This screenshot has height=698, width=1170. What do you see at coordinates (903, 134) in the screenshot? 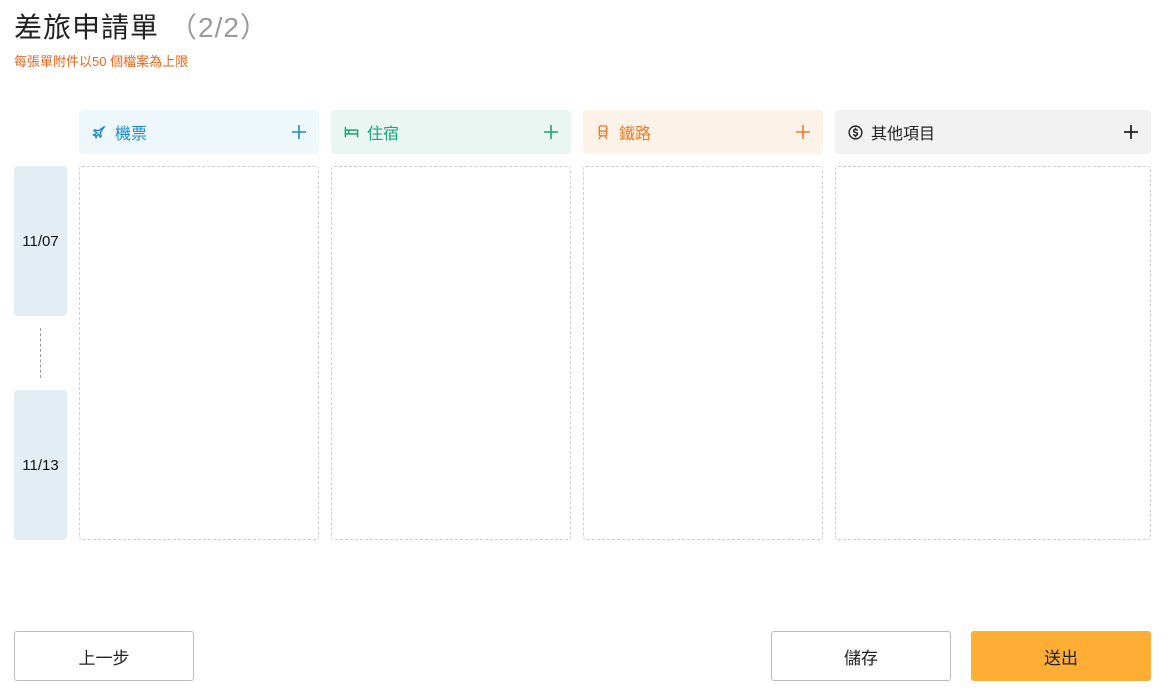
I see `column-label-other: 其他項目` at bounding box center [903, 134].